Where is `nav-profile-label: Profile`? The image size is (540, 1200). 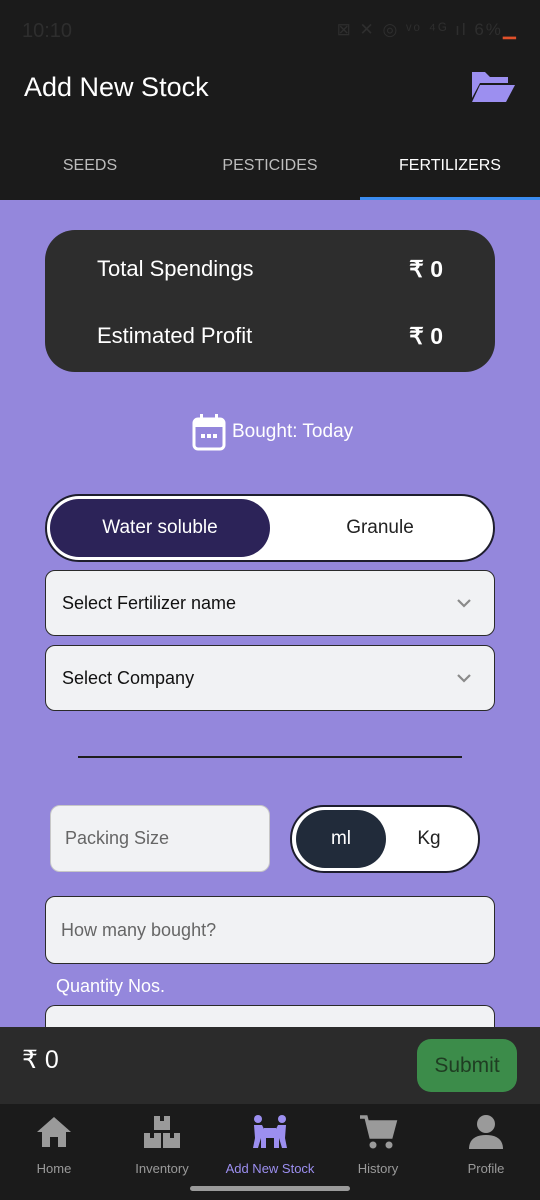
nav-profile-label: Profile is located at coordinates (486, 1168).